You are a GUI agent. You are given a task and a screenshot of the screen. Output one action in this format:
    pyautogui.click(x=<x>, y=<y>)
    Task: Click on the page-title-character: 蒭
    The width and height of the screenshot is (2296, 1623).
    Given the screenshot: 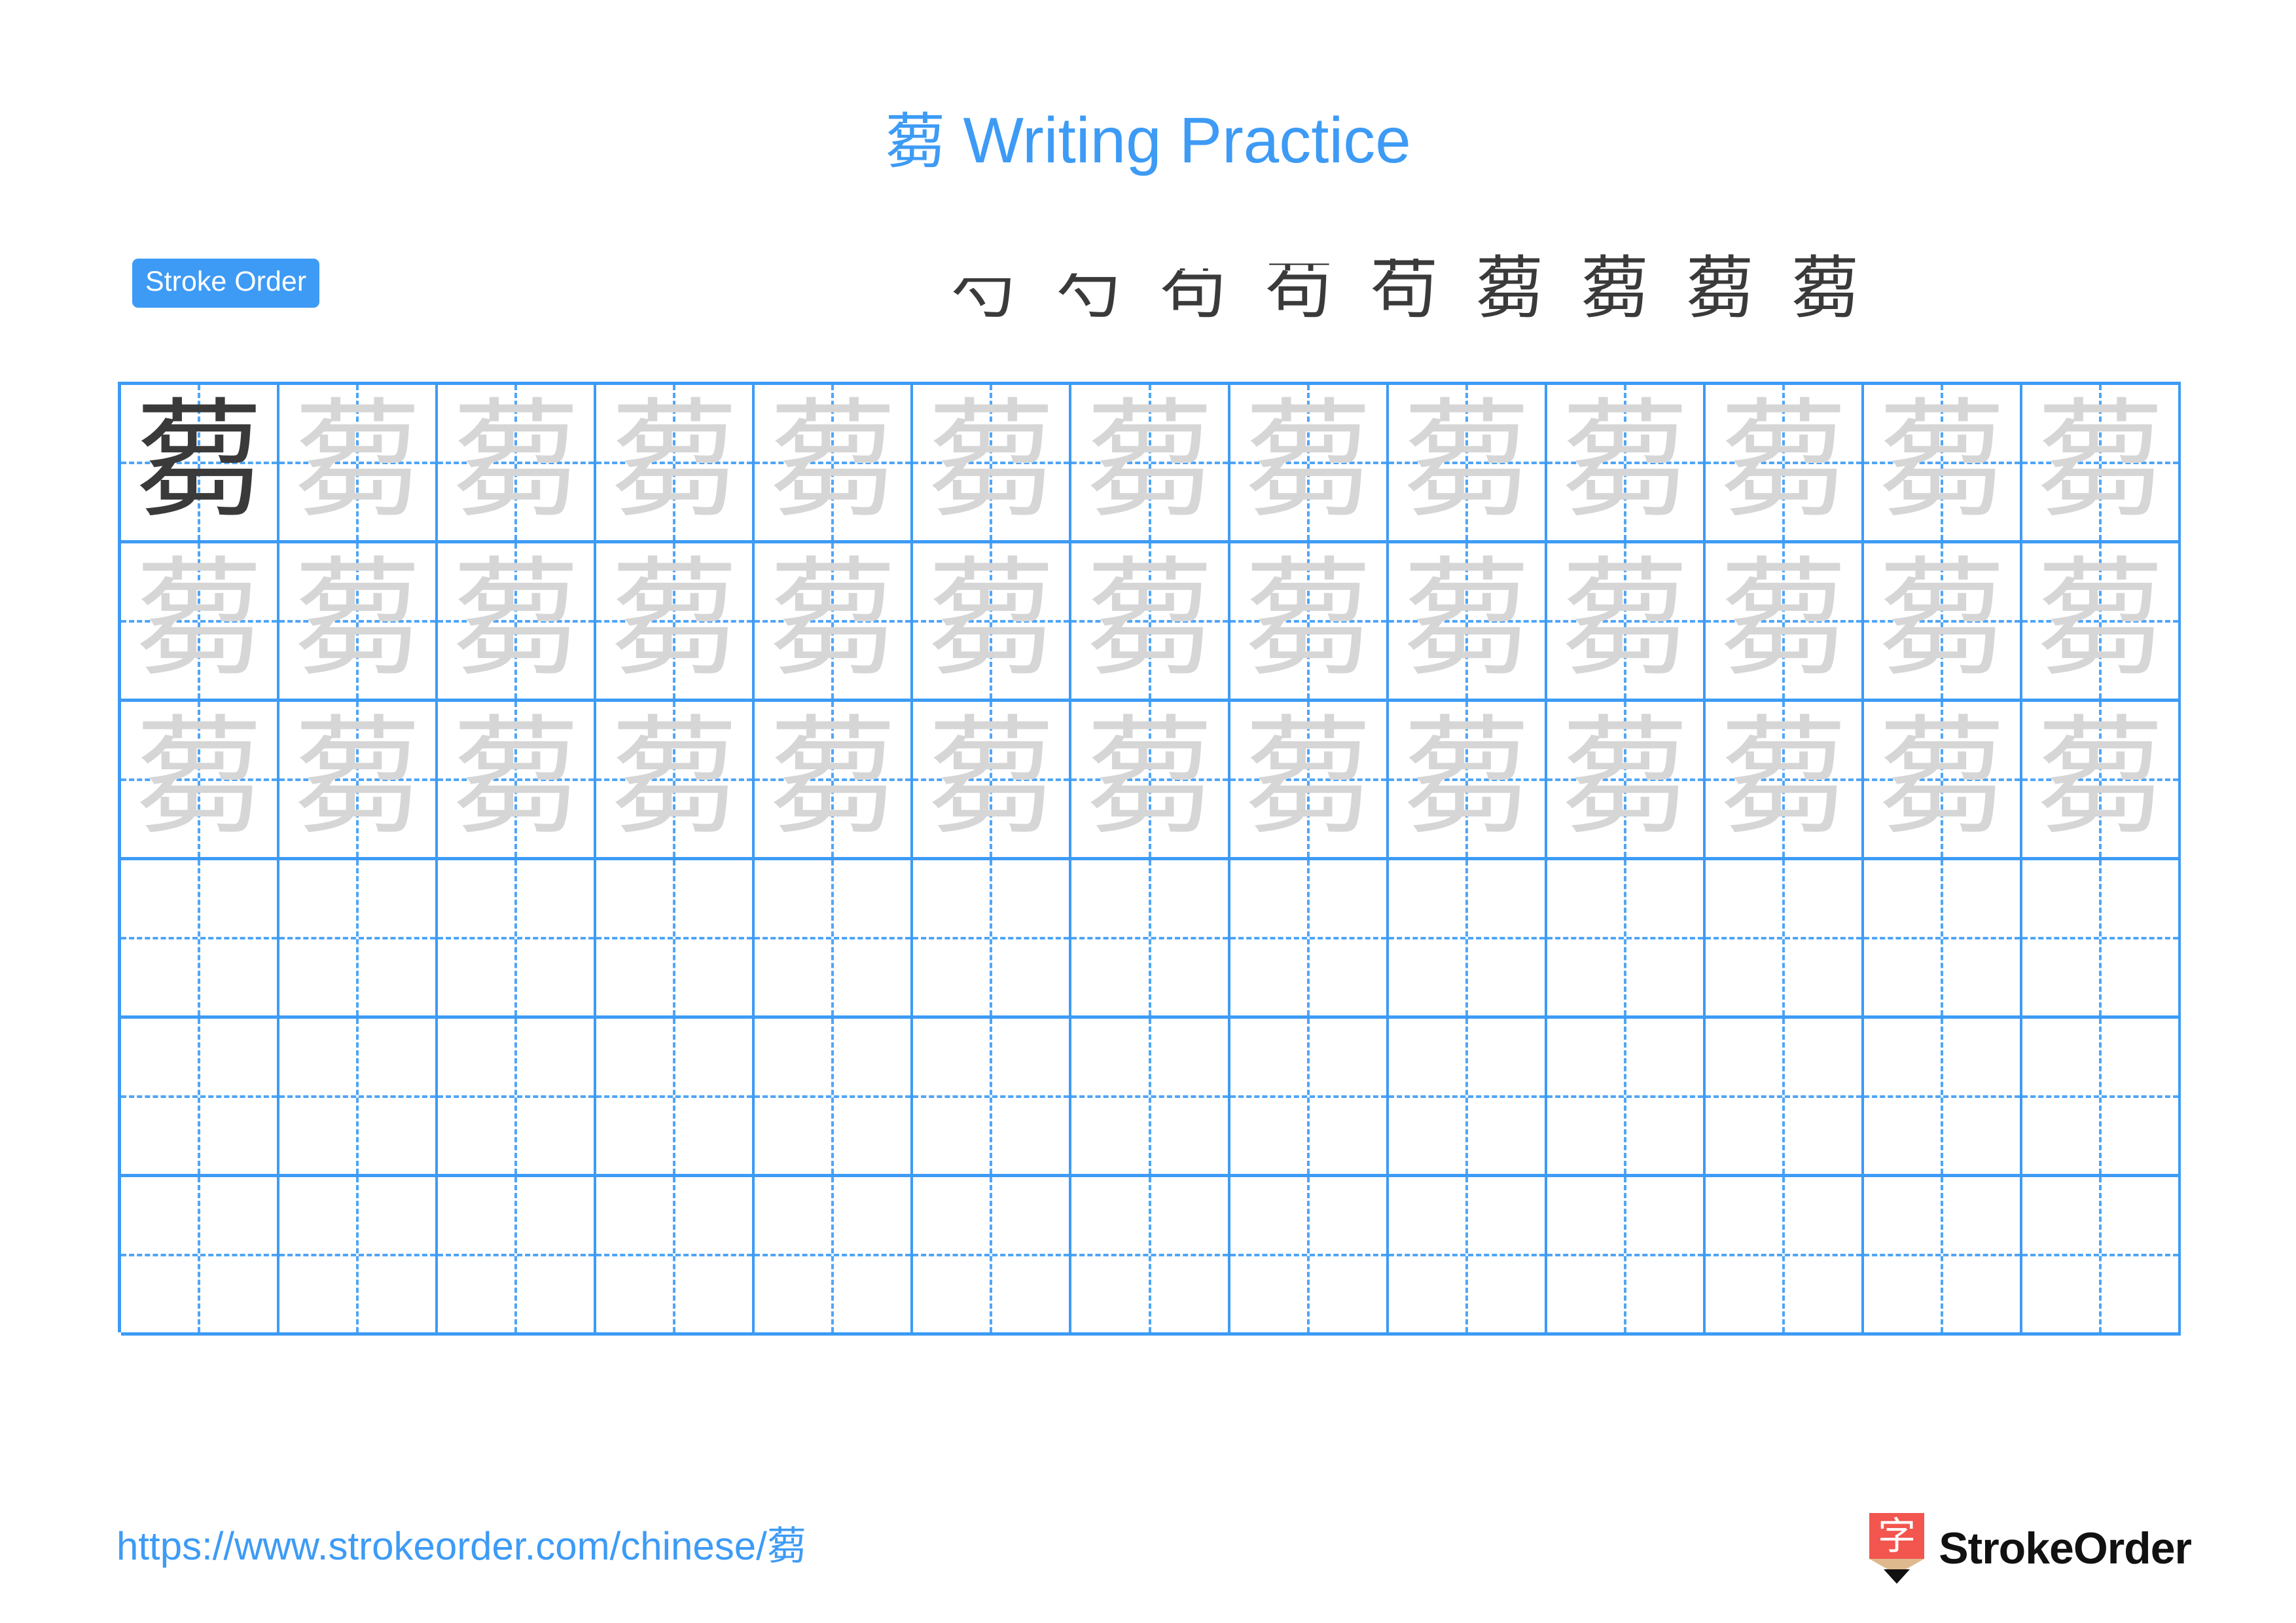 What is the action you would take?
    pyautogui.click(x=915, y=142)
    